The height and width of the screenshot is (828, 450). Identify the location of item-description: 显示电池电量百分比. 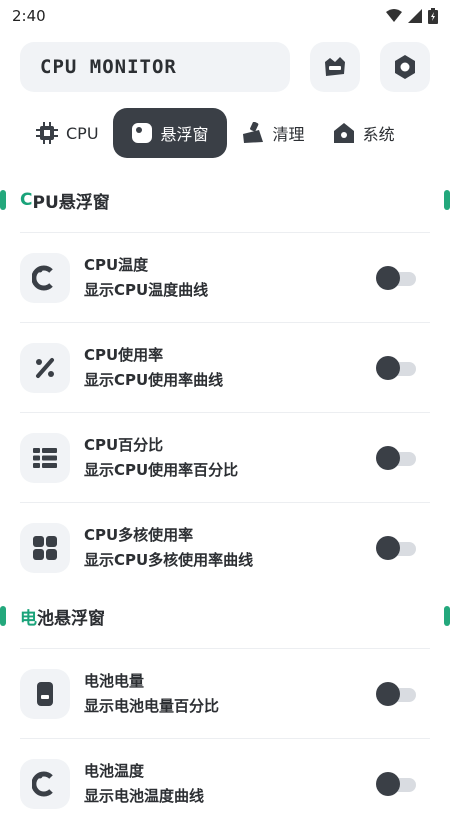
(152, 706).